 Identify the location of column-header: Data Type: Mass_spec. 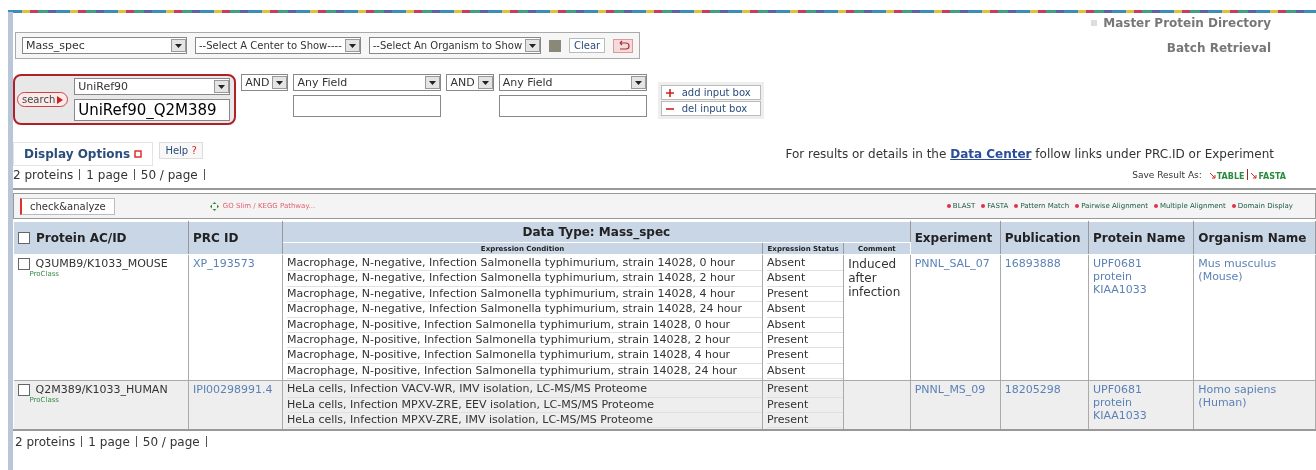
(596, 232).